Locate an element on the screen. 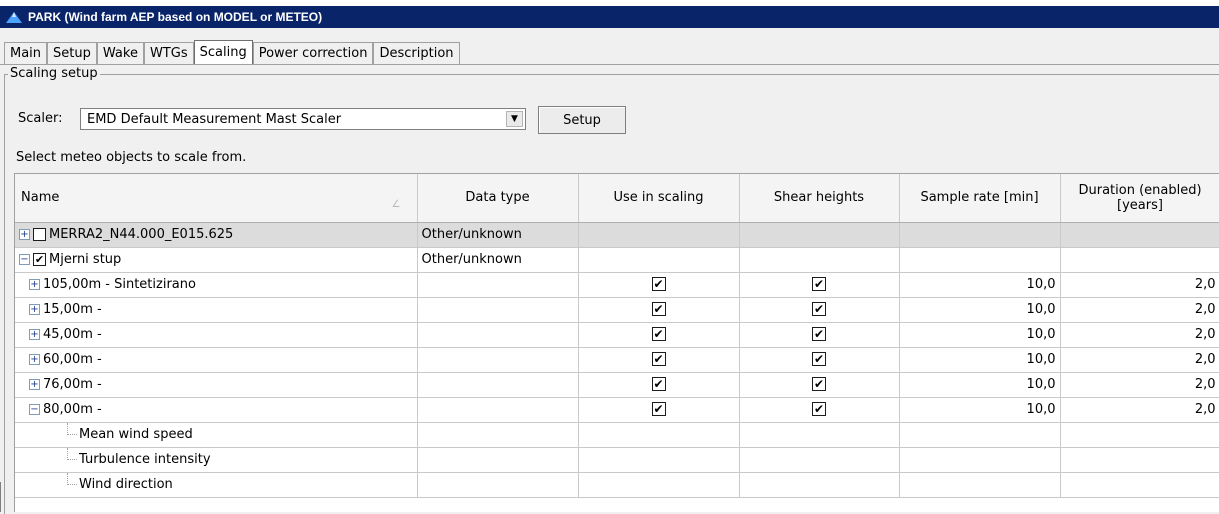  table-row: + 60,00m - ✔ ✔ 10,0 2,0 is located at coordinates (617, 360).